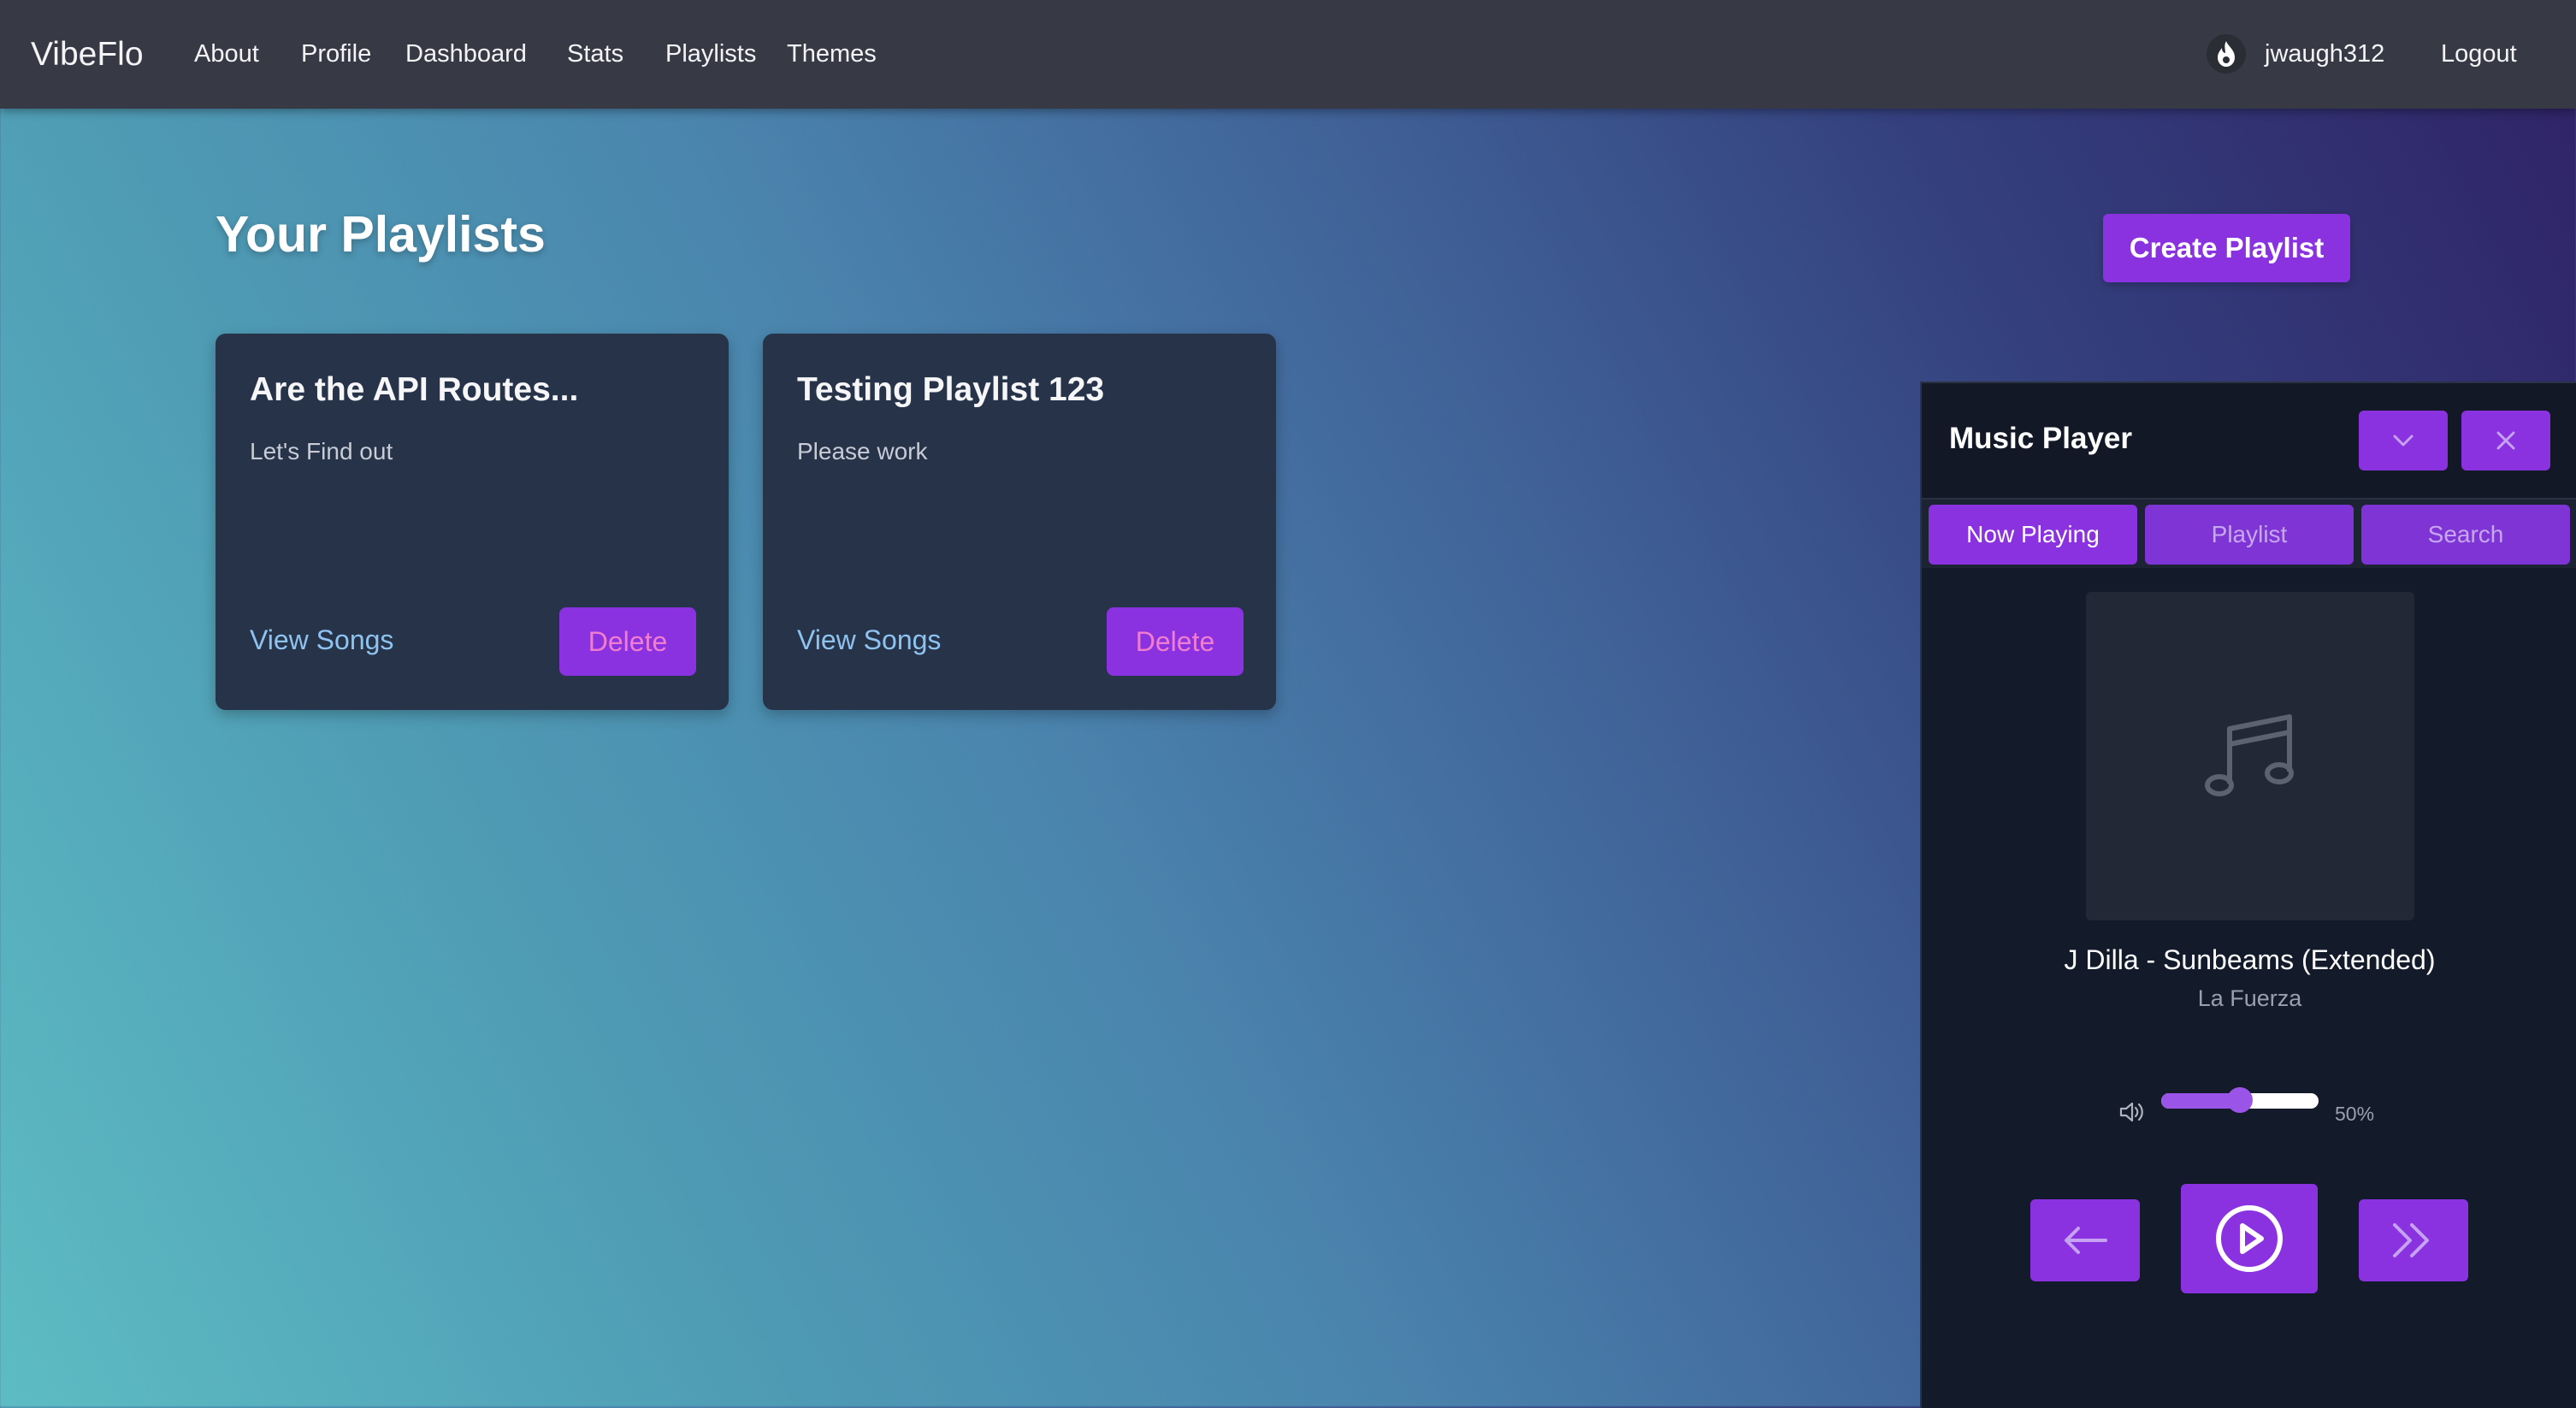 The image size is (2576, 1408). I want to click on nav-link-profile: Profile, so click(336, 54).